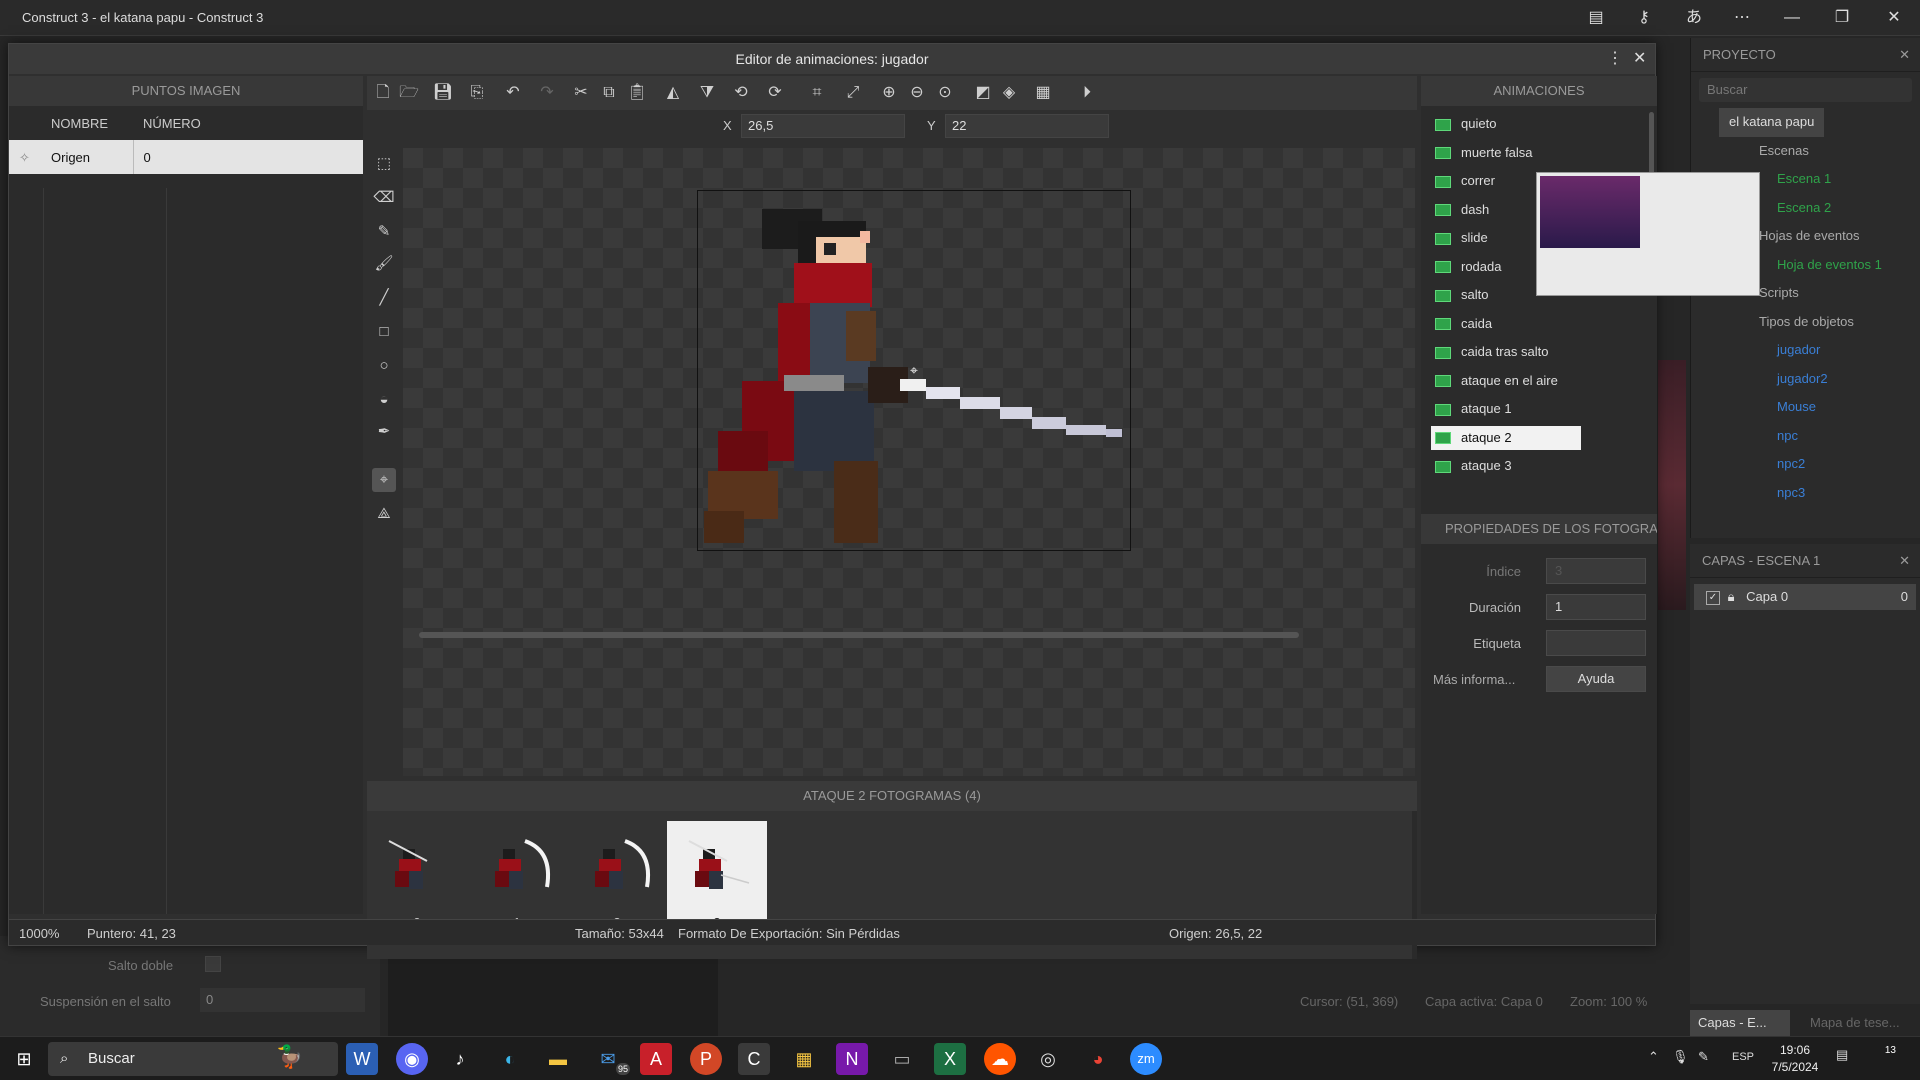 This screenshot has height=1080, width=1920. What do you see at coordinates (1819, 436) in the screenshot?
I see `tree-item-npc: npc` at bounding box center [1819, 436].